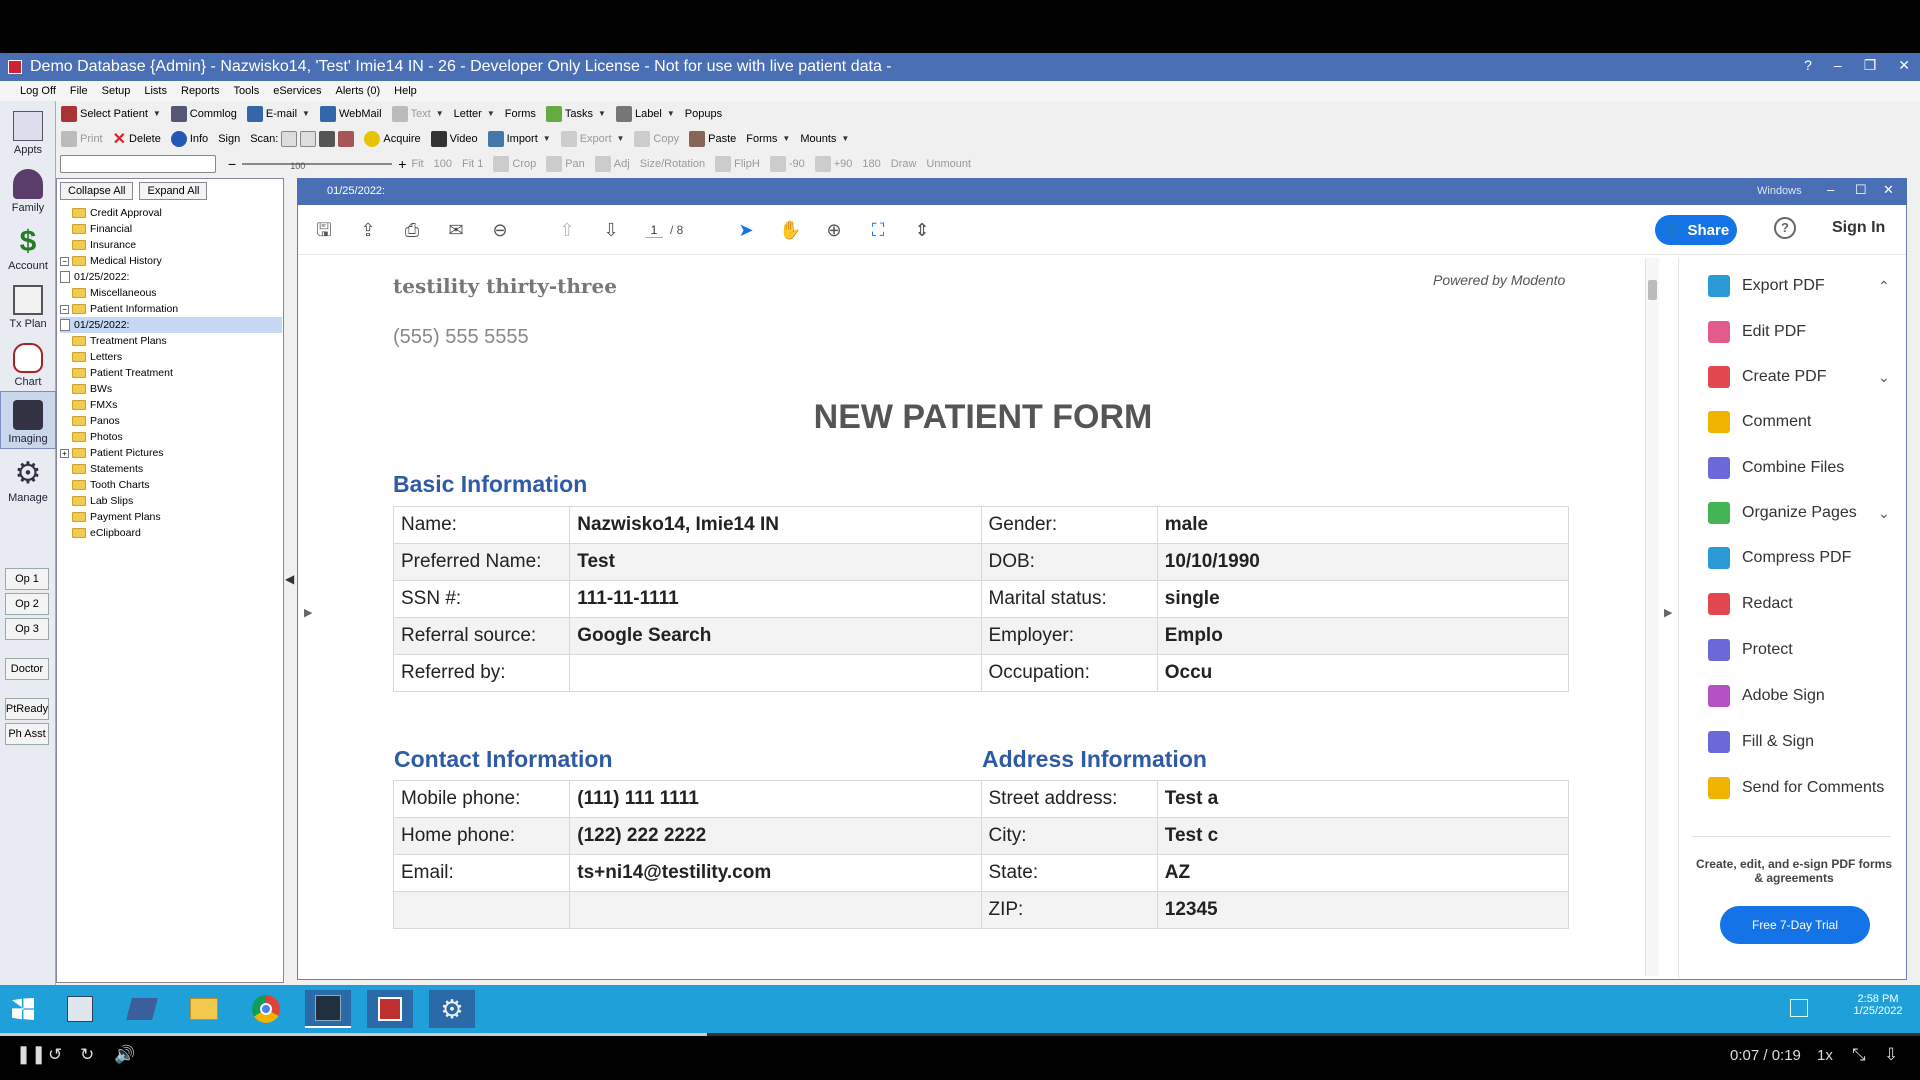 The height and width of the screenshot is (1080, 1920). Describe the element at coordinates (137, 139) in the screenshot. I see `delete-button: ✕ Delete` at that location.